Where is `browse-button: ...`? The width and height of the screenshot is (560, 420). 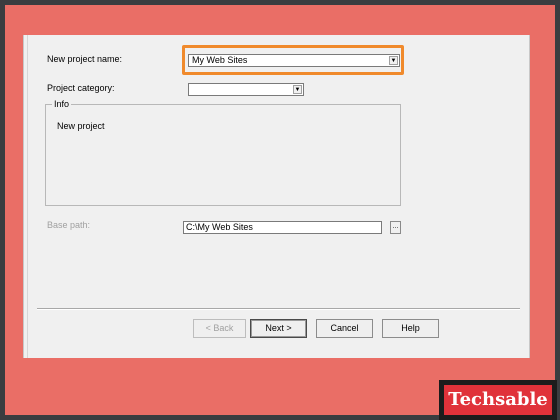
browse-button: ... is located at coordinates (395, 227).